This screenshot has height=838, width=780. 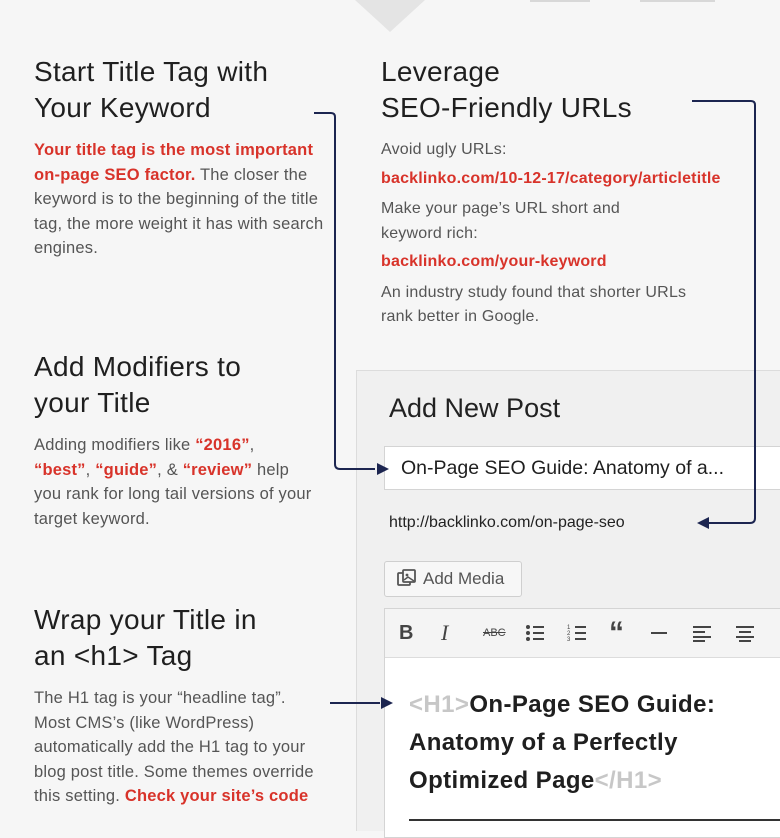 I want to click on section-heading: Start Title Tag with Your Keyword, so click(x=151, y=89).